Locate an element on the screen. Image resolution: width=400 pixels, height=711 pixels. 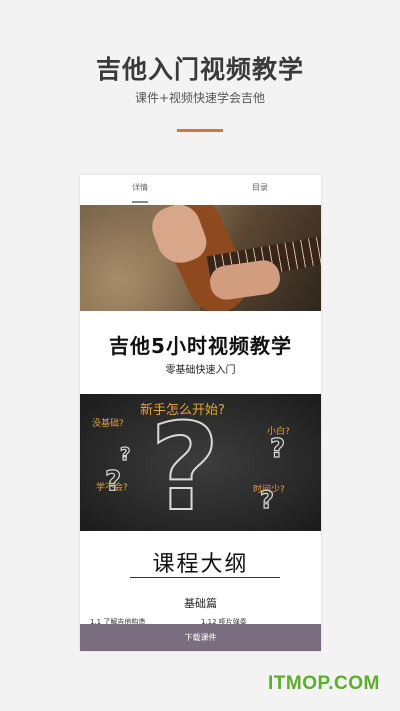
board-question-basic: 没基础? is located at coordinates (108, 424).